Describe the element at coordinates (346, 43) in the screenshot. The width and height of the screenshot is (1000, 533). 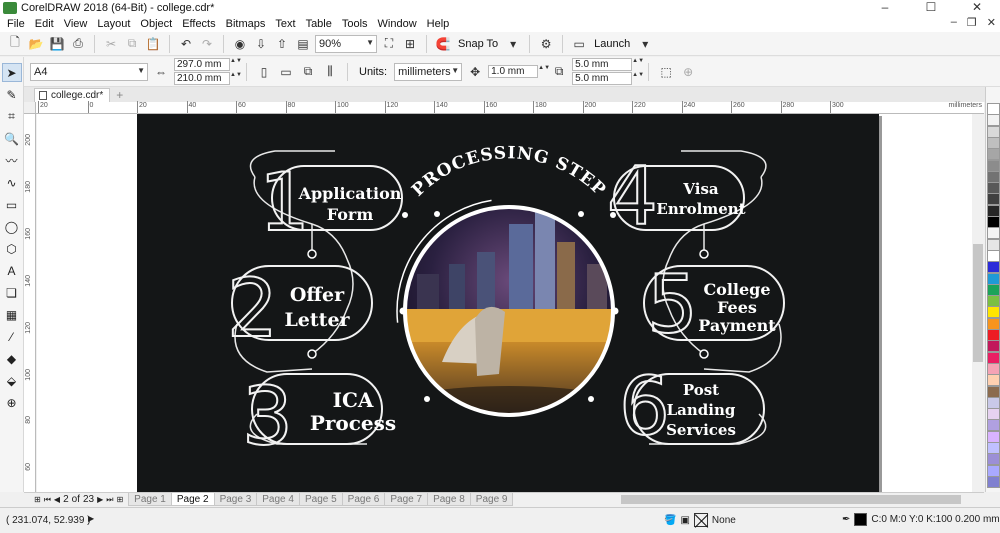
I see `zoom-combo: 90% ▼` at that location.